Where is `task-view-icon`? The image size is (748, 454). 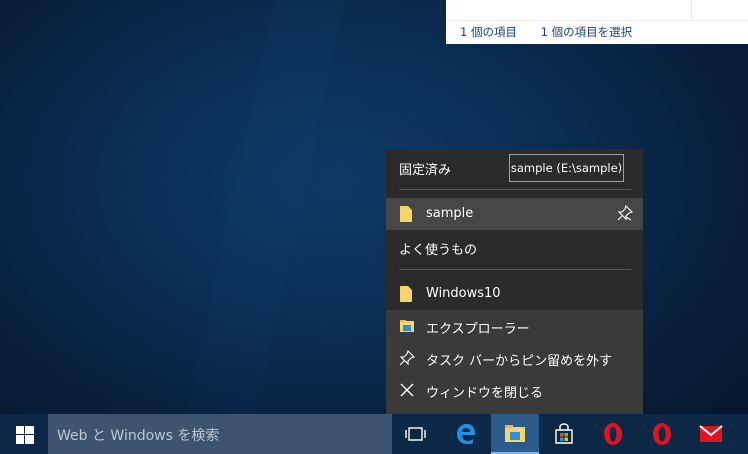
task-view-icon is located at coordinates (415, 434).